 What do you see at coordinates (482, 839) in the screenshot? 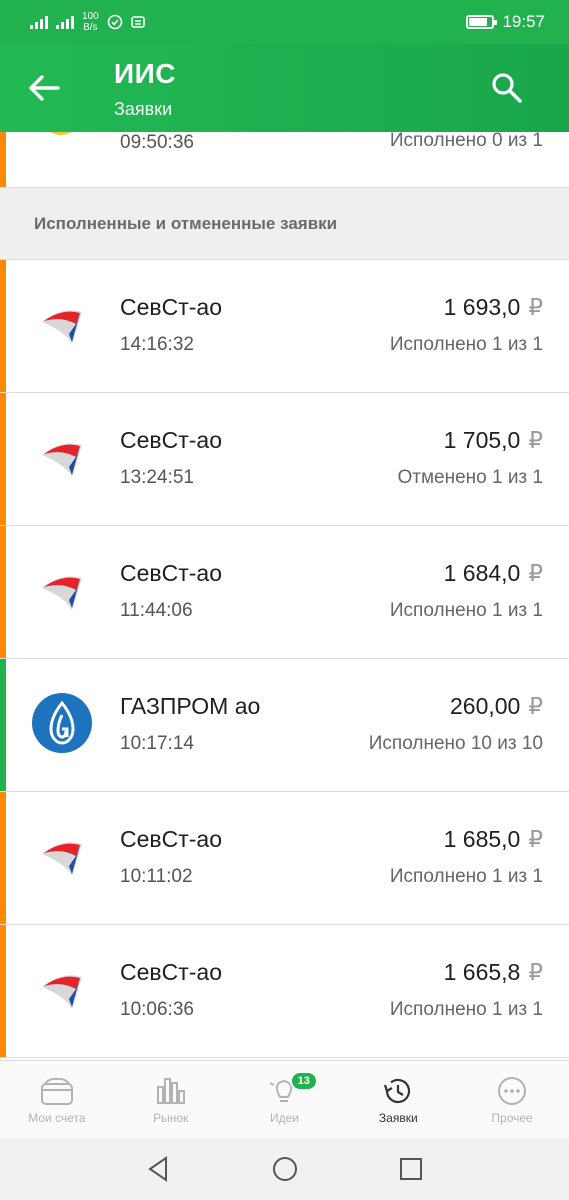
I see `order-price-value: 1 685,0` at bounding box center [482, 839].